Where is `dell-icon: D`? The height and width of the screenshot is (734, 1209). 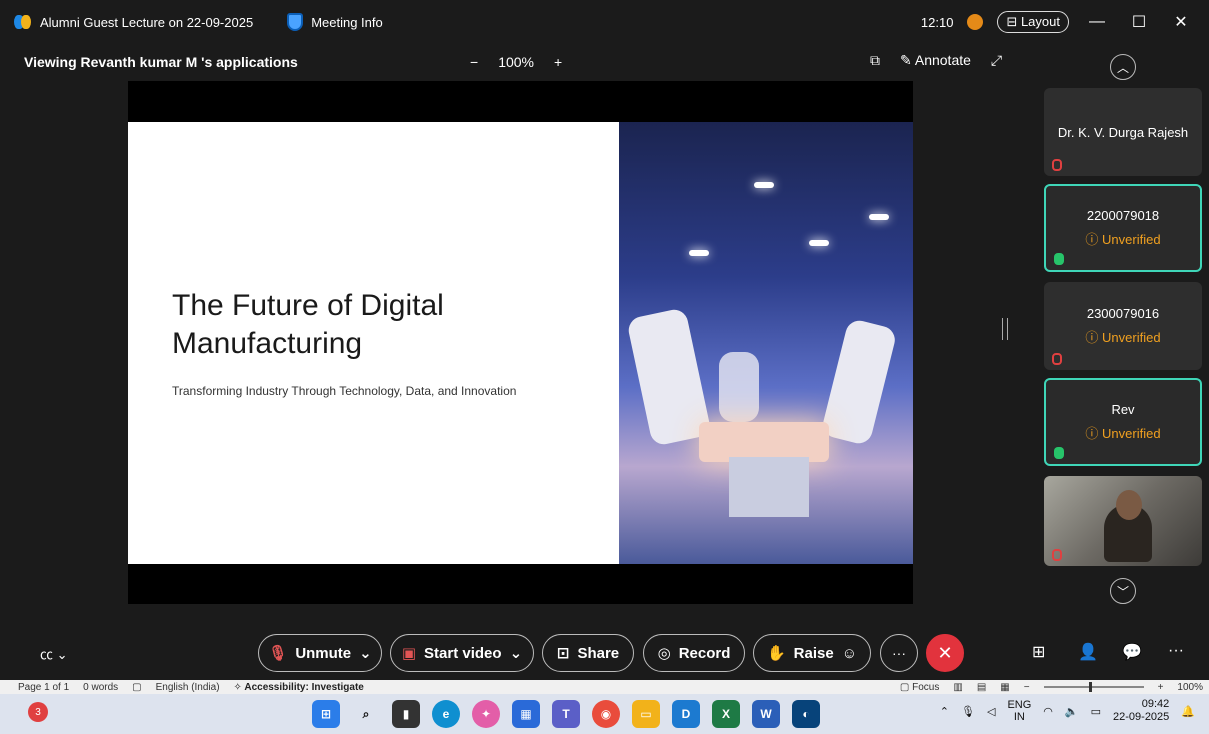 dell-icon: D is located at coordinates (686, 714).